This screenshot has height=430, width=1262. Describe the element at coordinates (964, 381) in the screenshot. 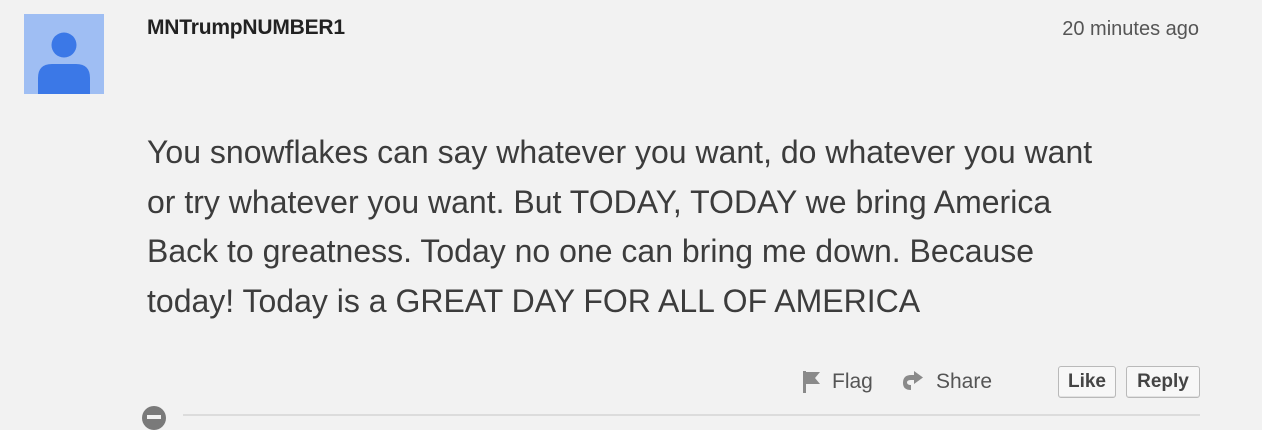

I see `share-label: Share` at that location.